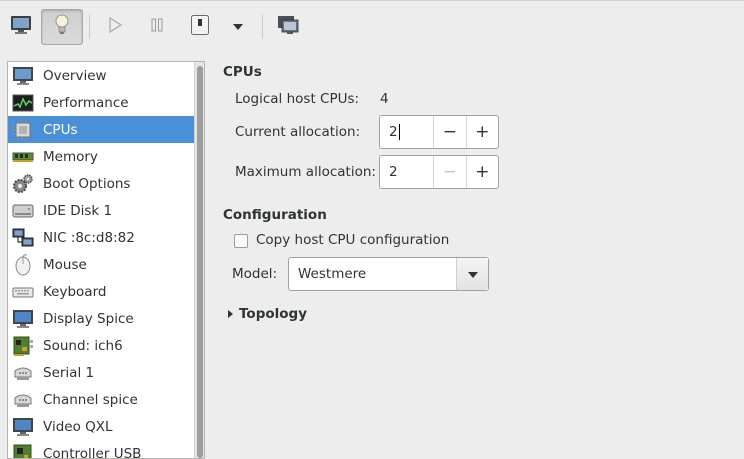 The width and height of the screenshot is (744, 459). I want to click on sidebar-item-video-qxl: Video QXL, so click(101, 426).